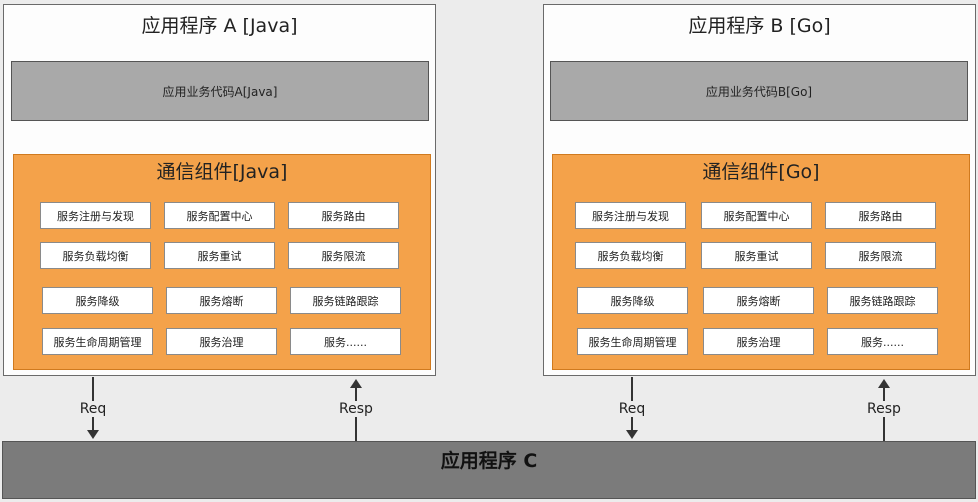 The height and width of the screenshot is (502, 978). I want to click on app-c-box: 应用程序 C, so click(489, 470).